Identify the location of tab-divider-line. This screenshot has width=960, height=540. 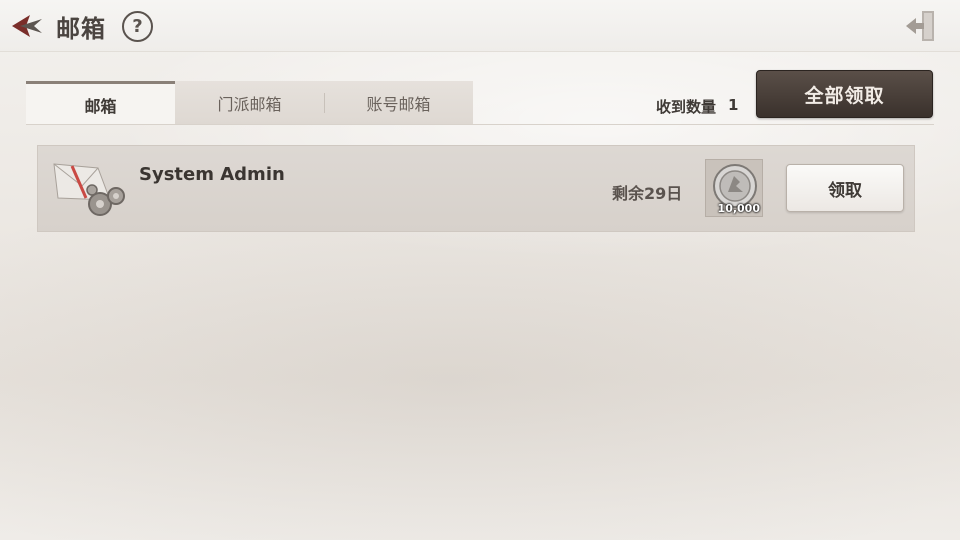
(480, 124).